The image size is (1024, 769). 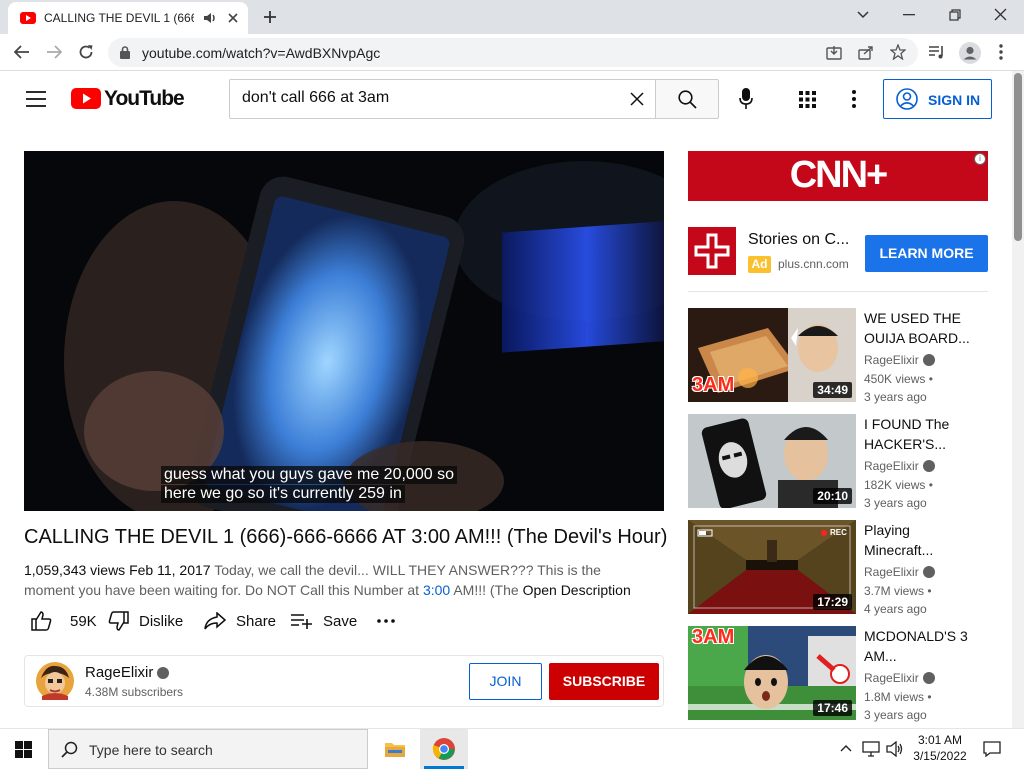 I want to click on ad-info-icon: i, so click(x=980, y=159).